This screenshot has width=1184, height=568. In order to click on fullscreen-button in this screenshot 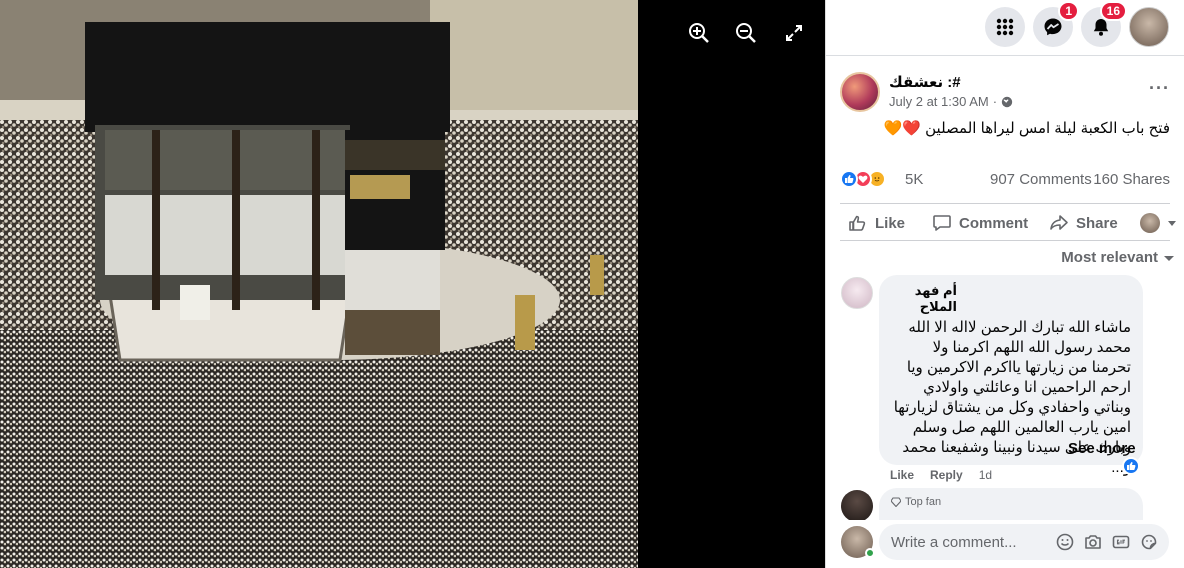, I will do `click(794, 33)`.